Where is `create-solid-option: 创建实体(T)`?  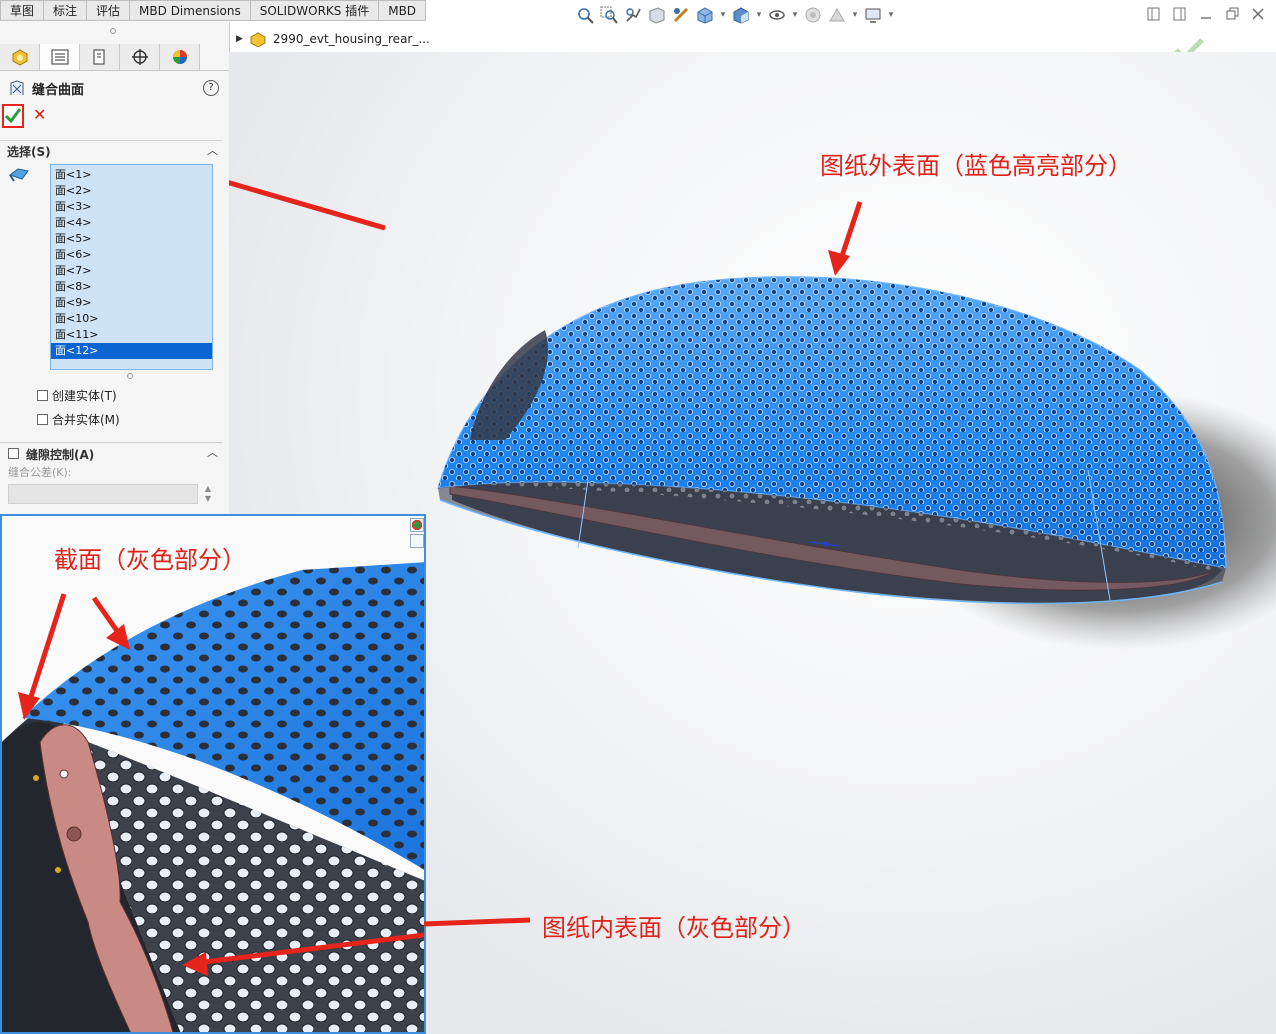 create-solid-option: 创建实体(T) is located at coordinates (77, 395).